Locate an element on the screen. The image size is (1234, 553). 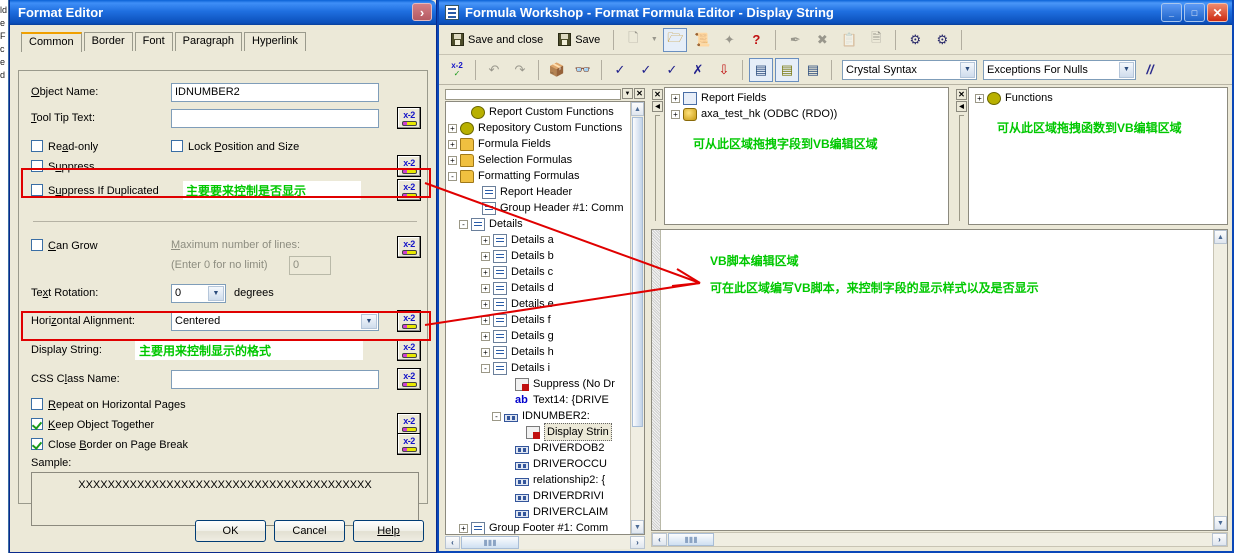
tree-node: - IDNUMBER2: is located at coordinates (546, 416).